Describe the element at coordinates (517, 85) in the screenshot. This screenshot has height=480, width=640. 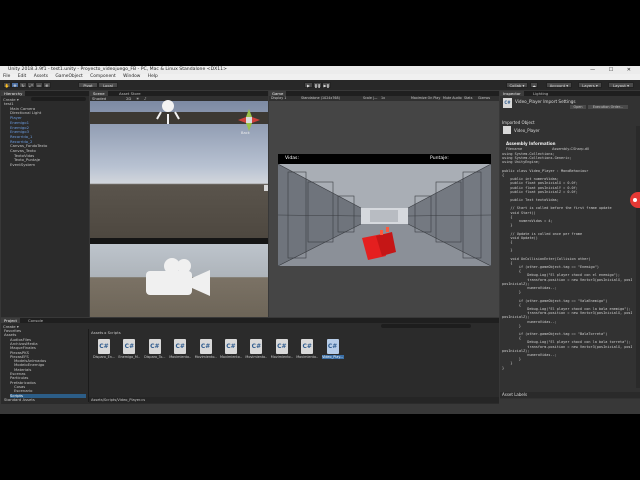
I see `collab-dropdown: Collab ▾` at that location.